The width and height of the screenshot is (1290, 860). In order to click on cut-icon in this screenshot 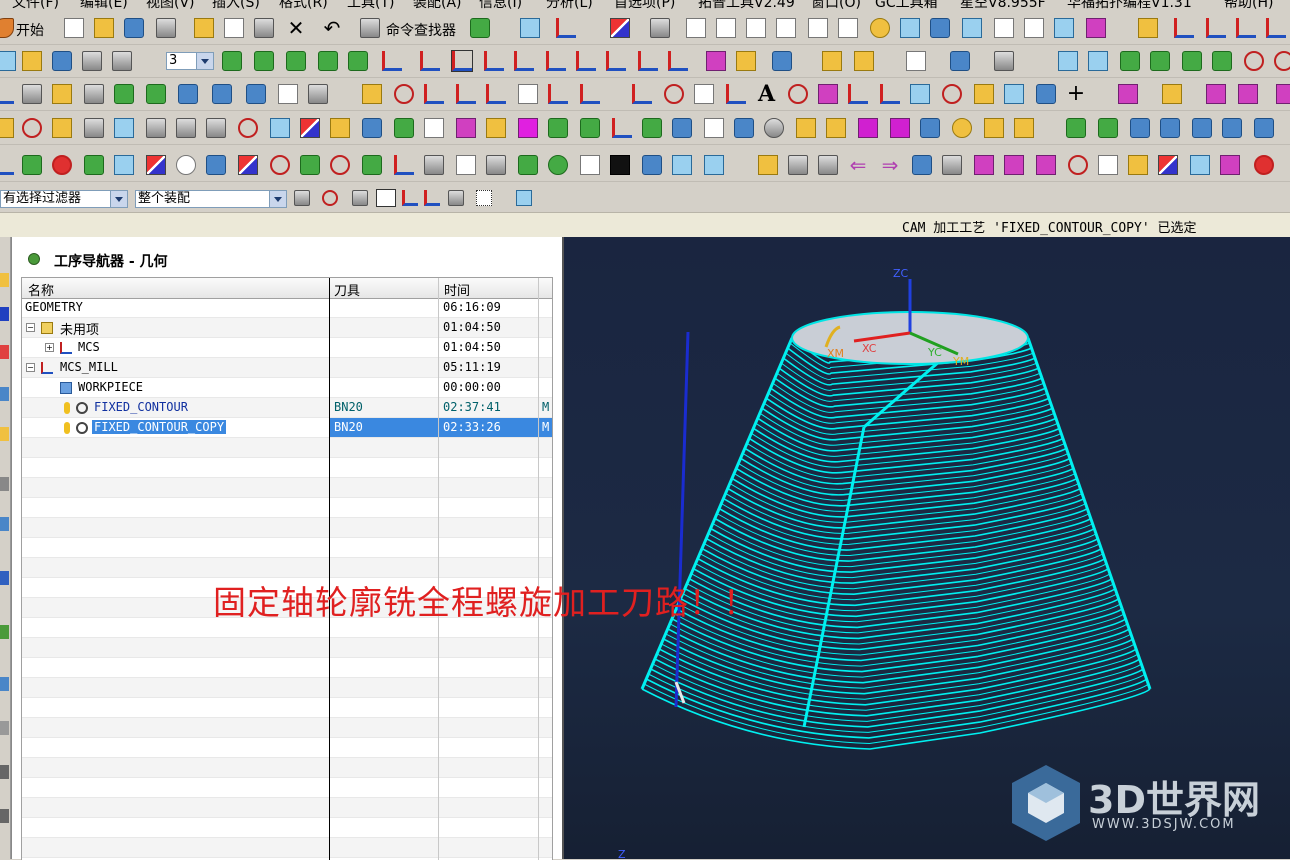, I will do `click(204, 28)`.